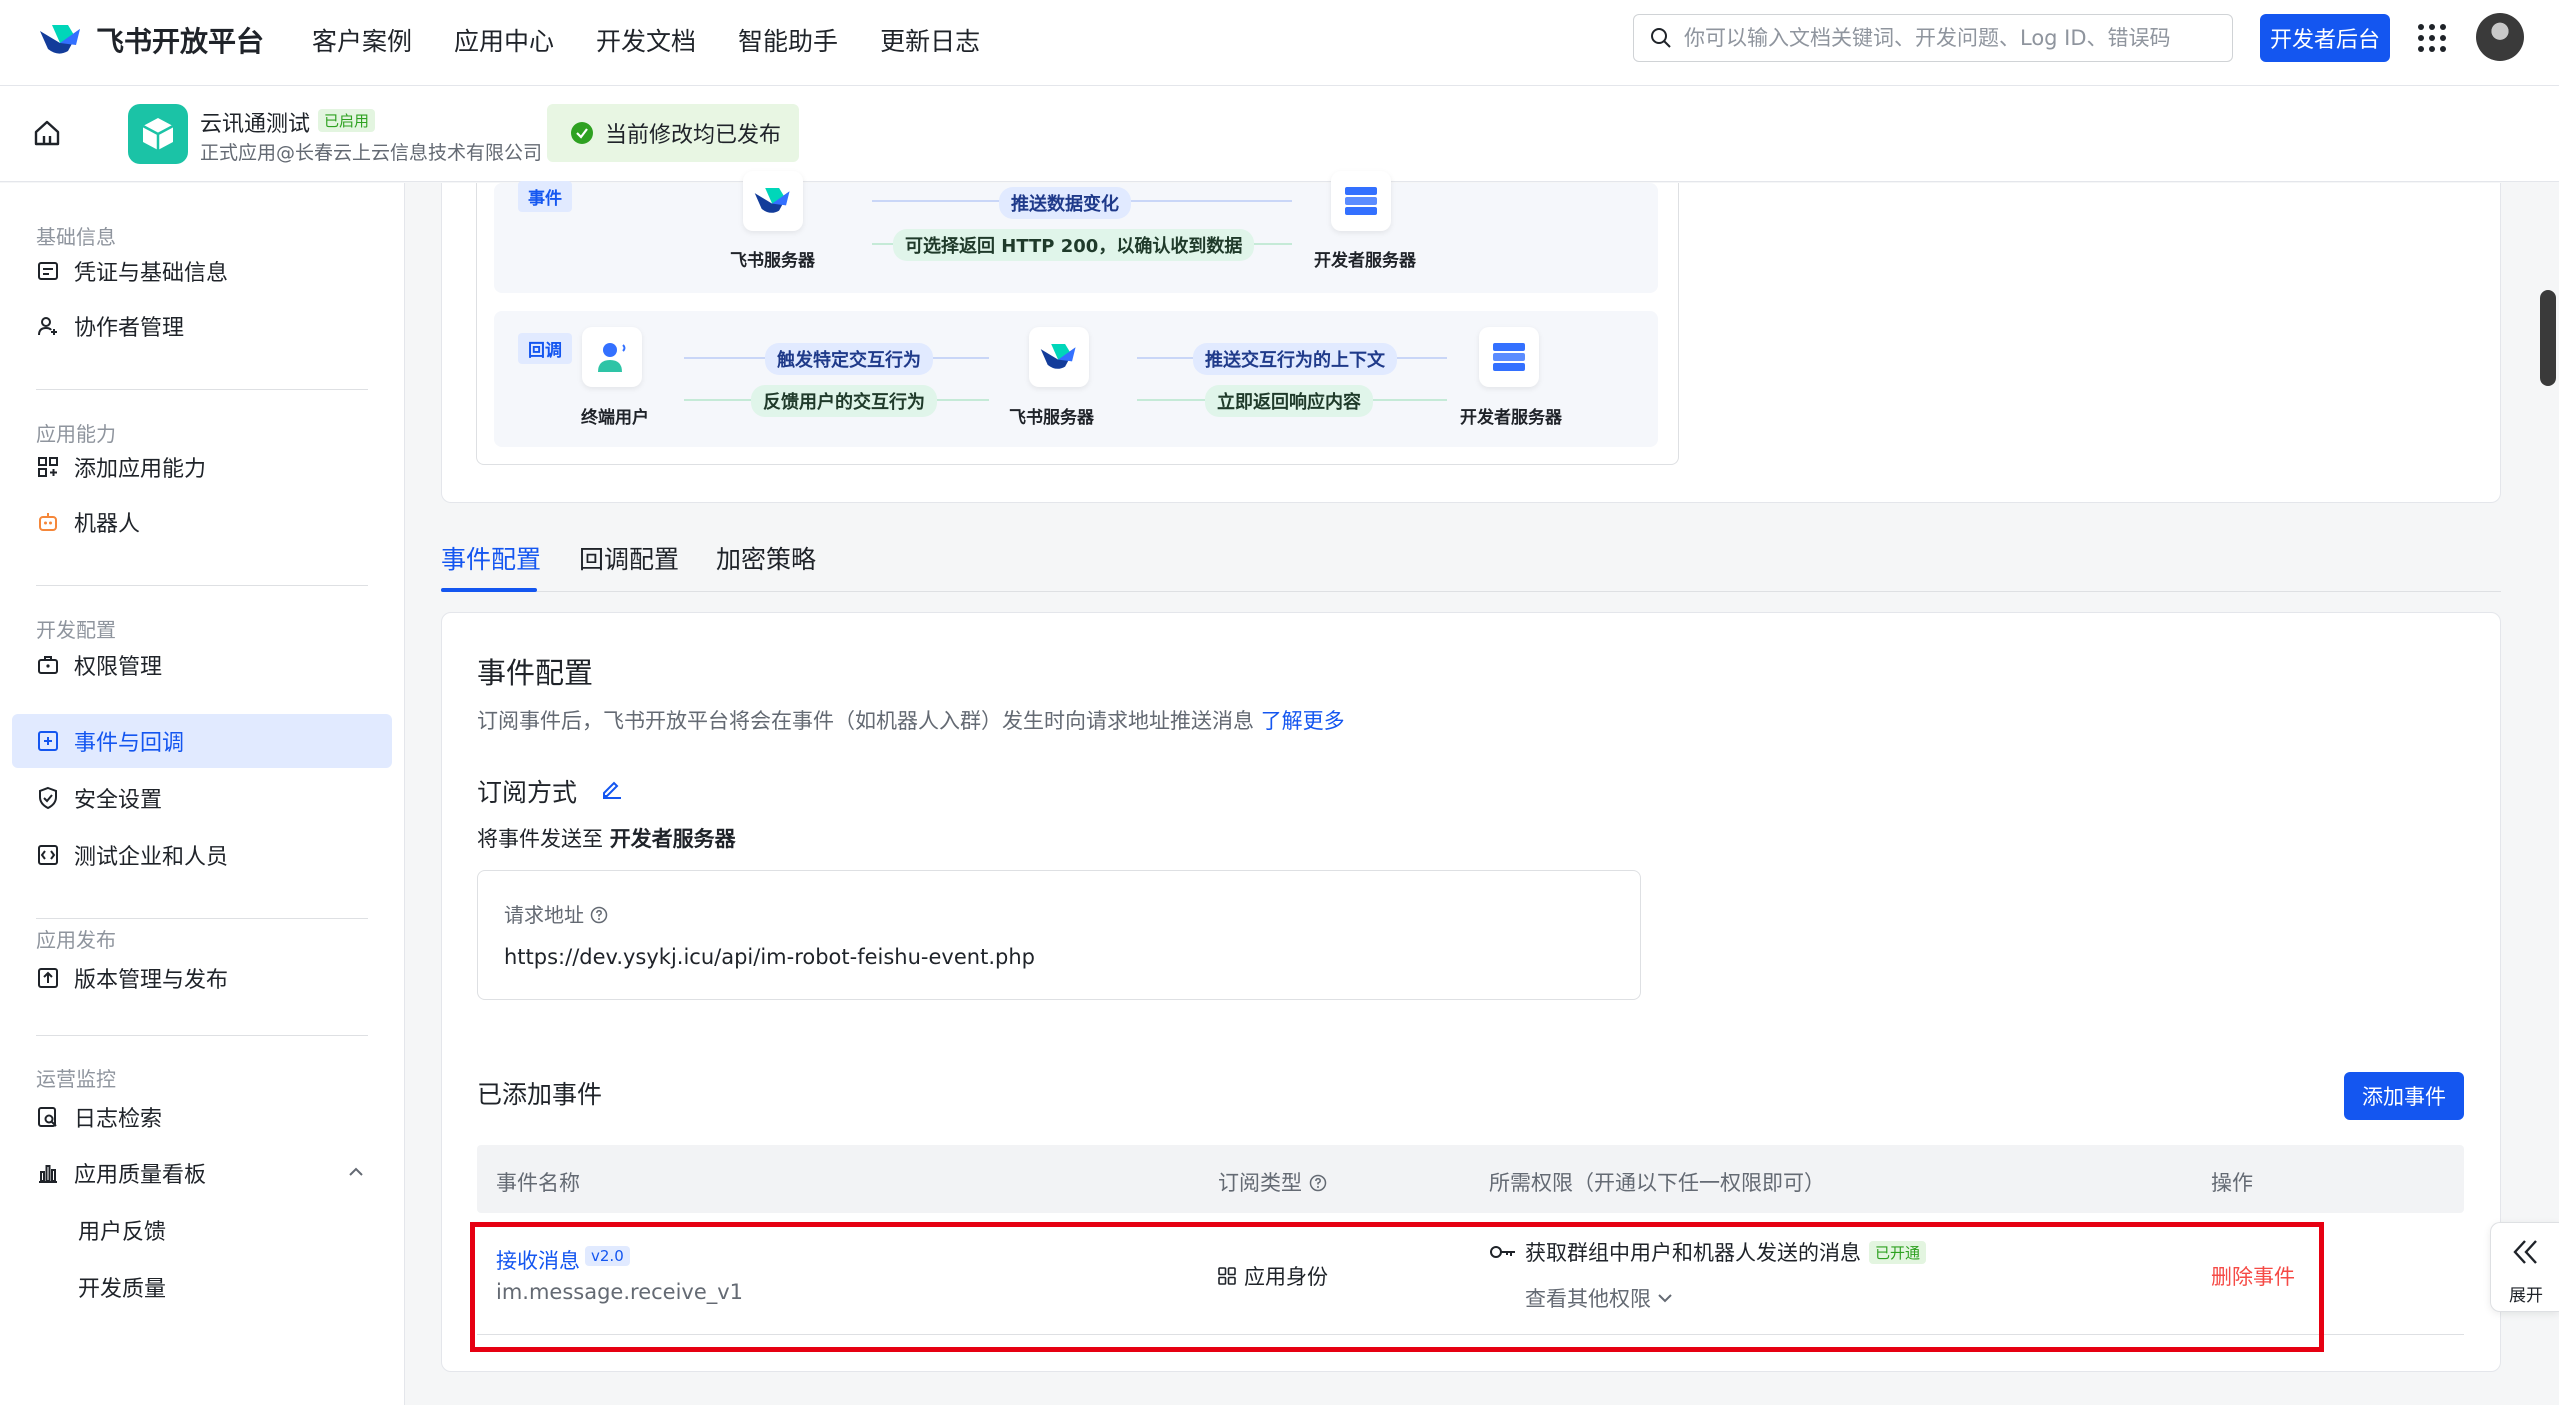 The image size is (2559, 1405). What do you see at coordinates (202, 522) in the screenshot?
I see `sidebar-item-bot: 机器人` at bounding box center [202, 522].